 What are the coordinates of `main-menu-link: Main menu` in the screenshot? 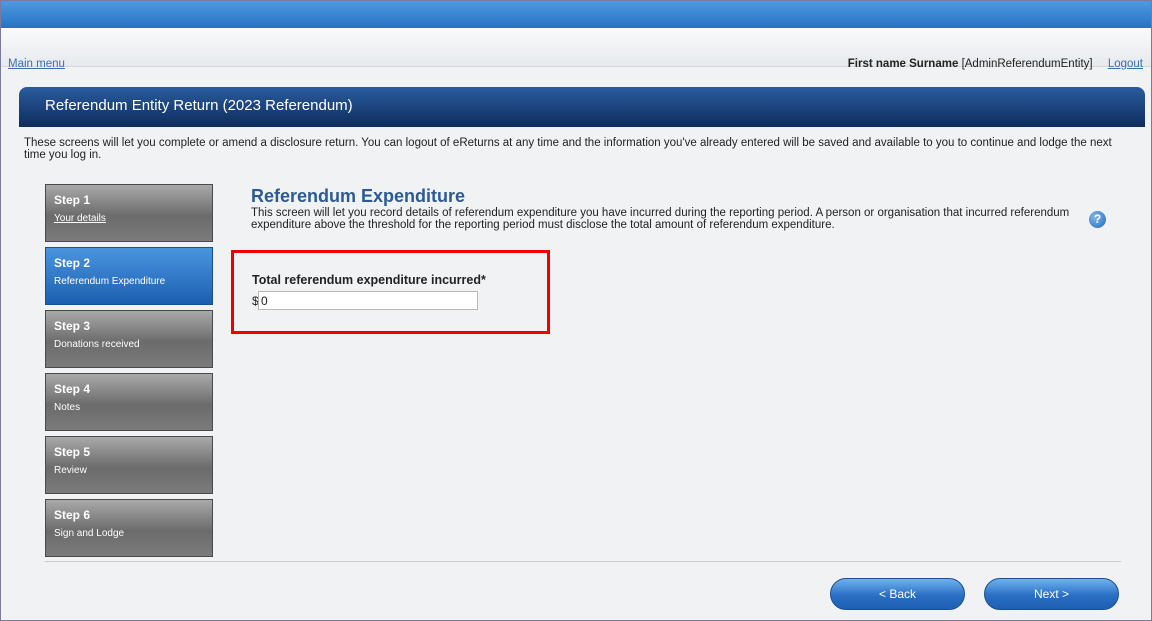 It's located at (36, 64).